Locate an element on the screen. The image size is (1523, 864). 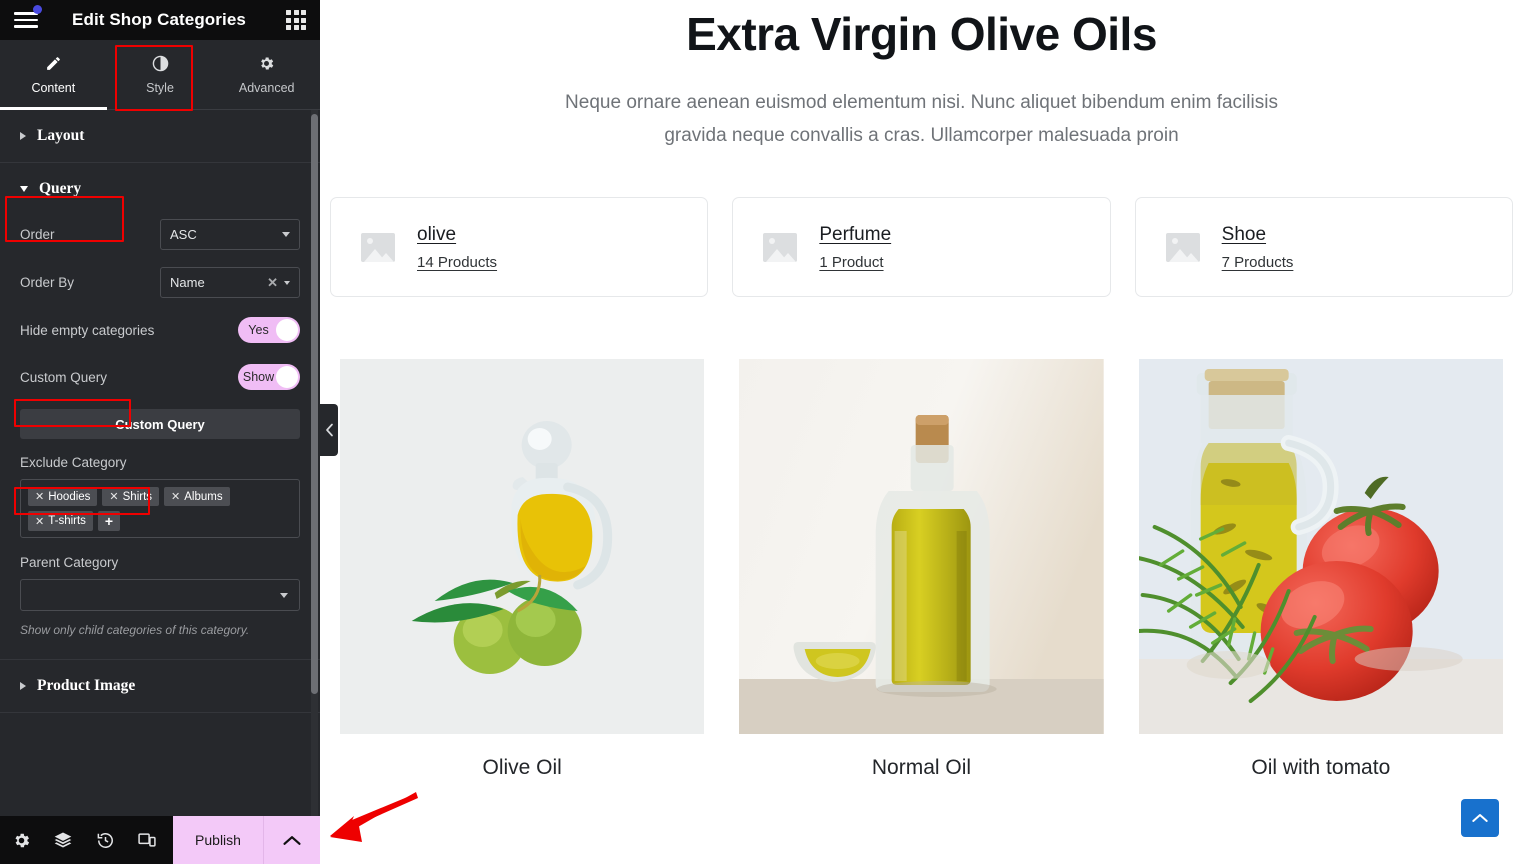
panel-scrollbar-thumb is located at coordinates (314, 404).